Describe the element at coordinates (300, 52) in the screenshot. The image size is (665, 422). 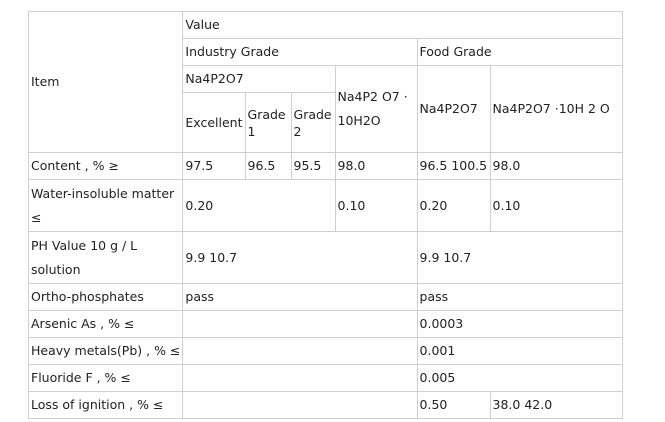
I see `header-industry-grade: Industry Grade` at that location.